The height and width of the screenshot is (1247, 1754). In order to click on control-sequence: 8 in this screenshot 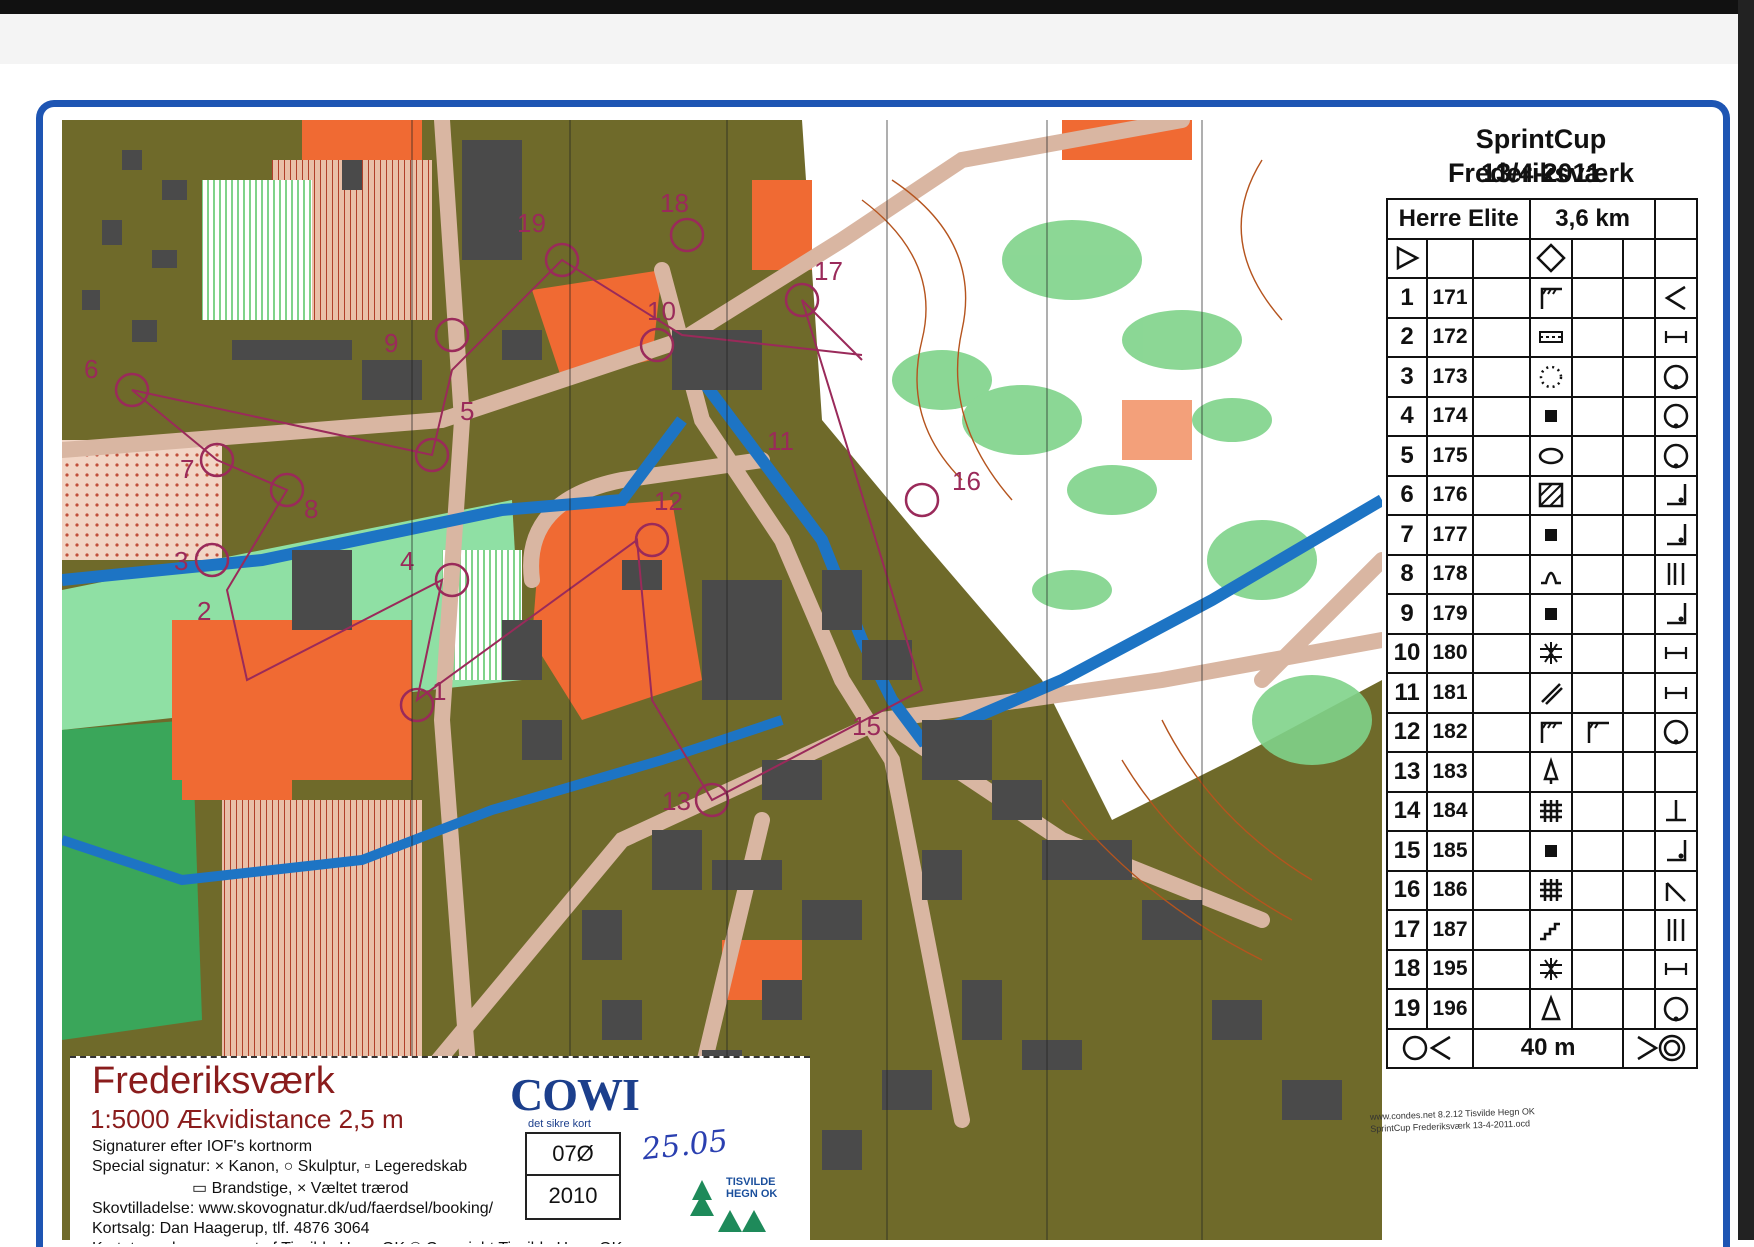, I will do `click(1407, 574)`.